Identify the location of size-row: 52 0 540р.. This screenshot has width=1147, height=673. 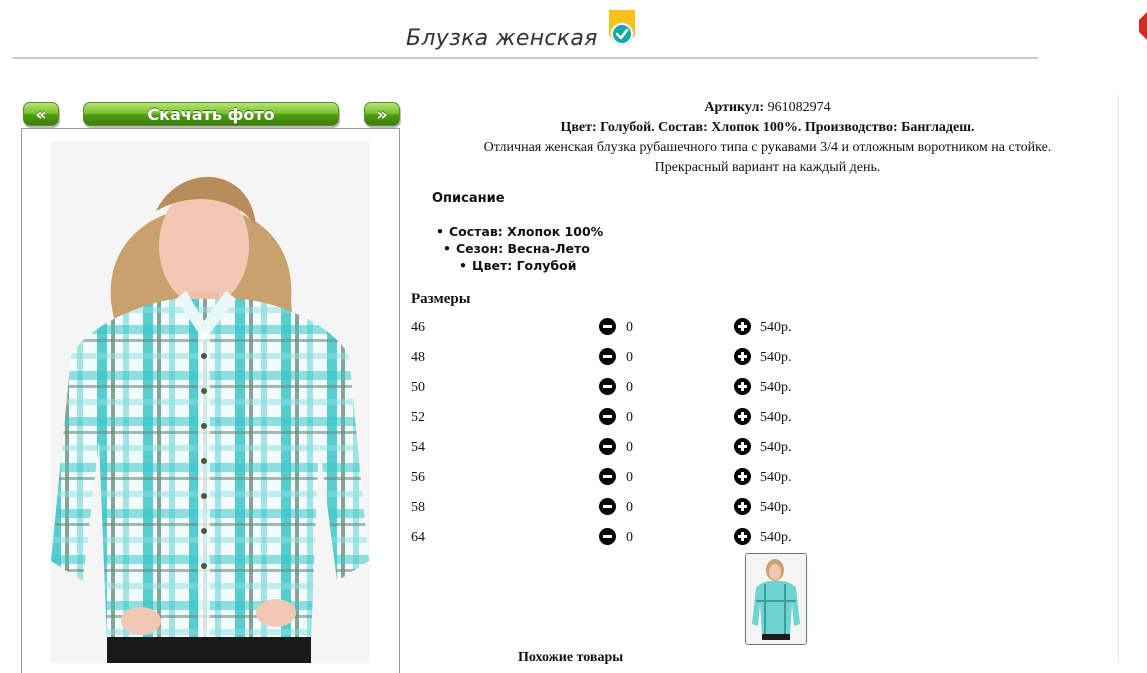
(621, 424).